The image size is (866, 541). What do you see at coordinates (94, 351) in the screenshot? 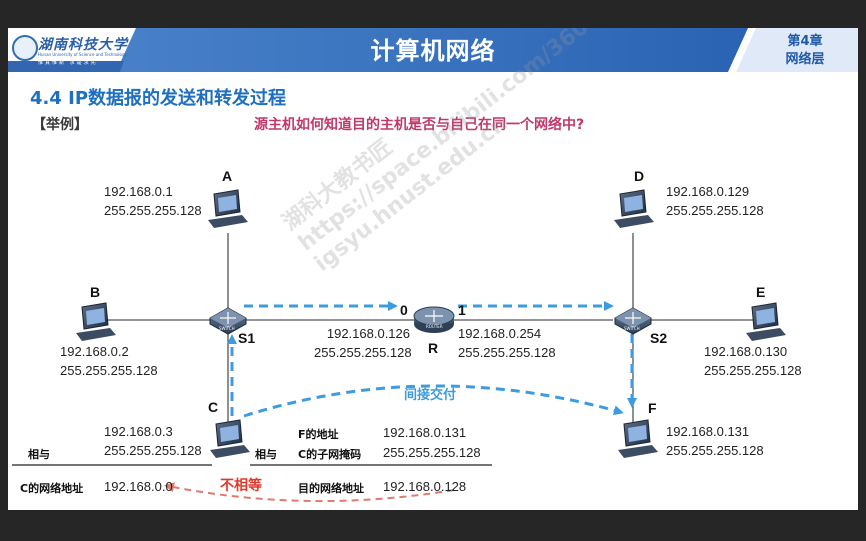
I see `host-b-ip: 192.168.0.2` at bounding box center [94, 351].